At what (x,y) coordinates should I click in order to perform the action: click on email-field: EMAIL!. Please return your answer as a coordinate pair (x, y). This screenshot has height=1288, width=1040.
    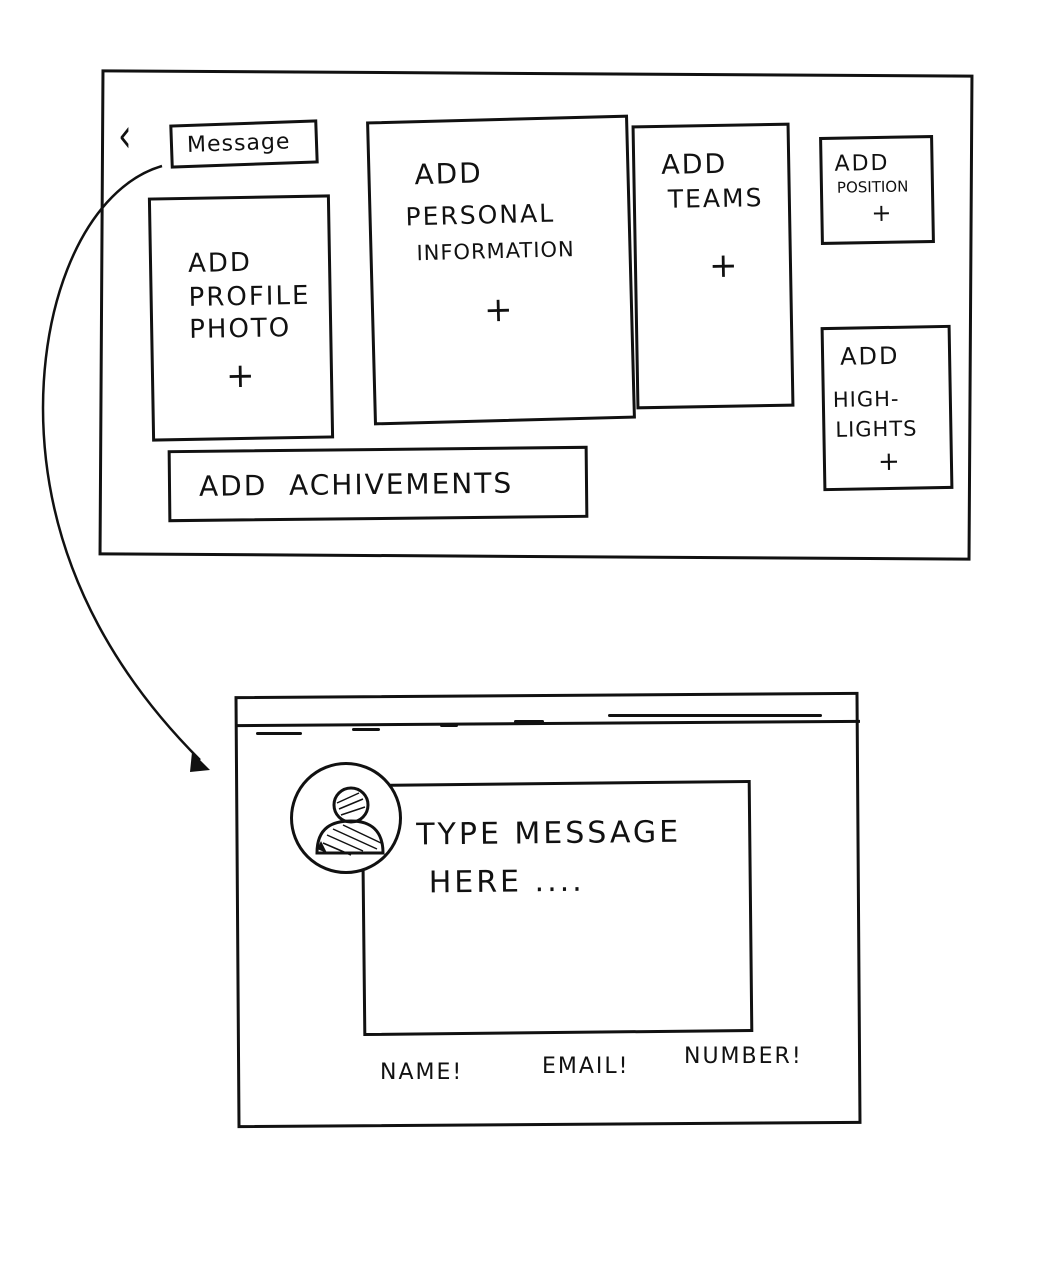
    Looking at the image, I should click on (586, 1066).